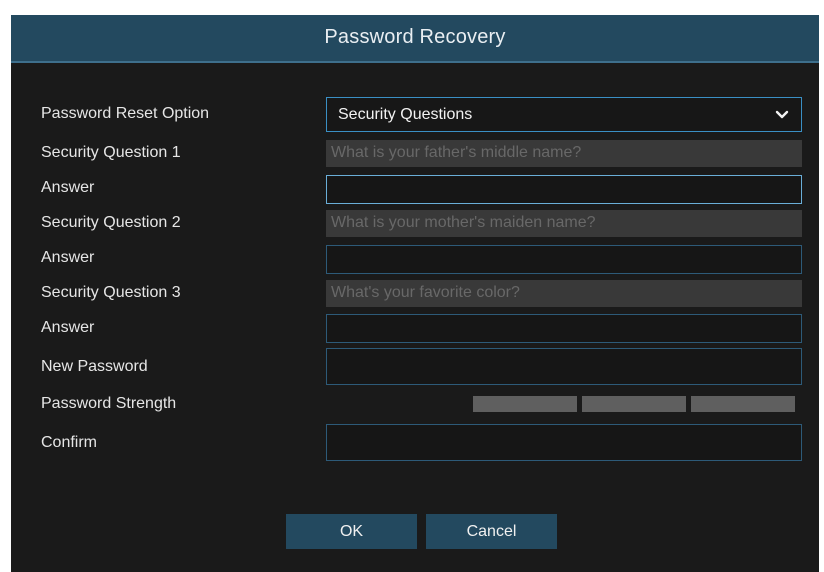 The image size is (824, 572). I want to click on chevron-down-icon, so click(782, 114).